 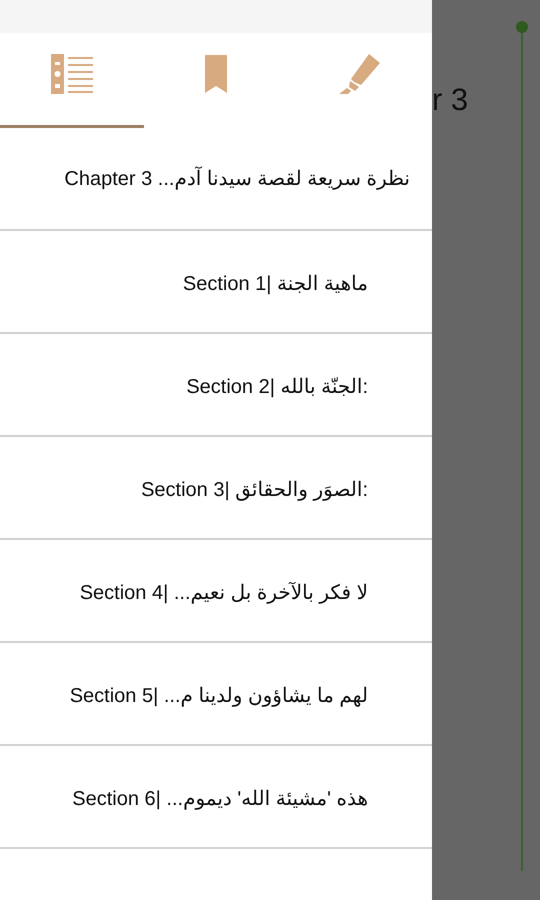 I want to click on chapter-link: نظرة سريعة لقصة سيدنا آدم... Chapter 3, so click(x=237, y=178).